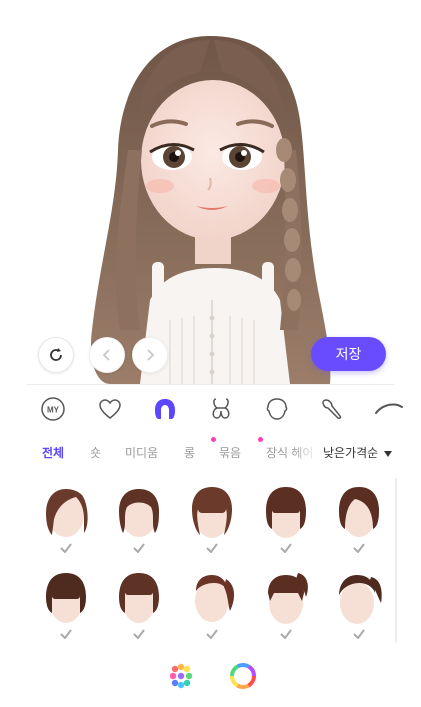  I want to click on divider, so click(210, 384).